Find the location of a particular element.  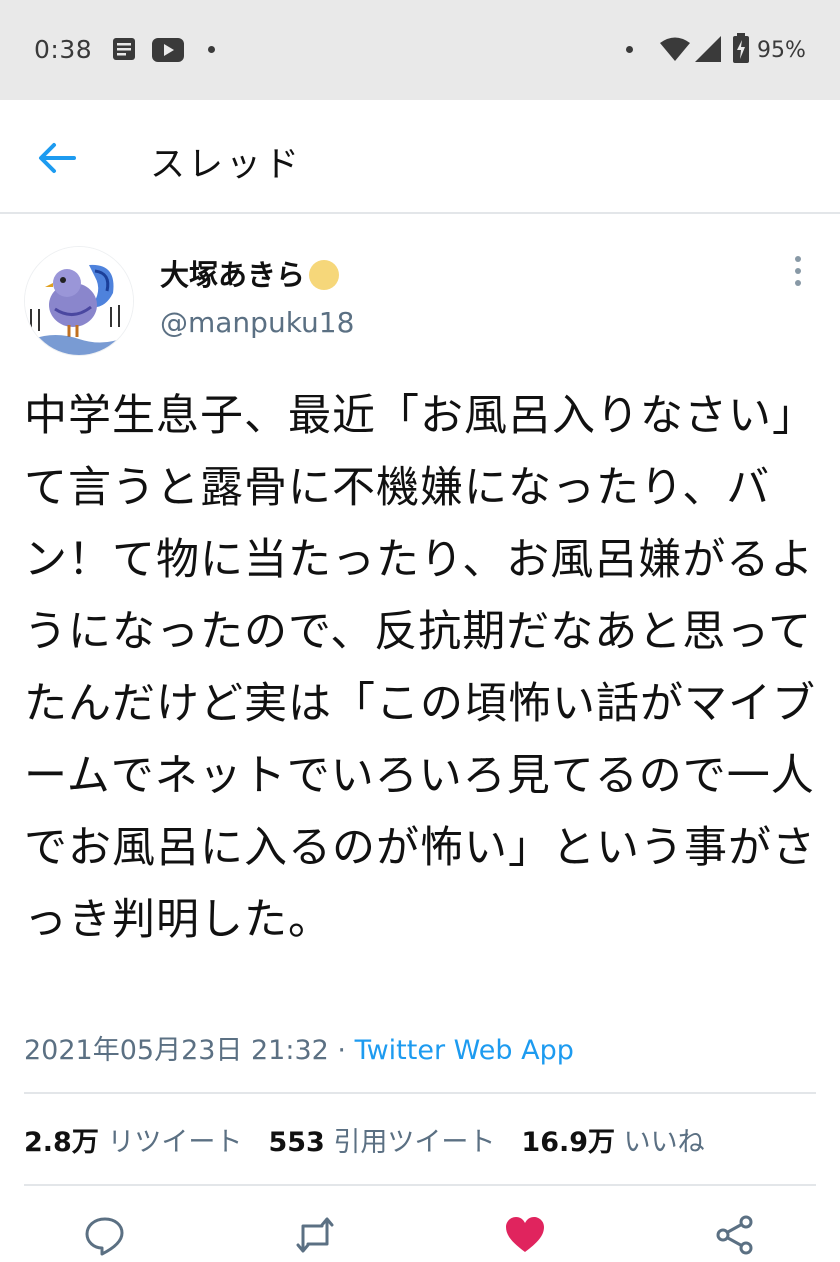

status-dot-icon is located at coordinates (629, 49).